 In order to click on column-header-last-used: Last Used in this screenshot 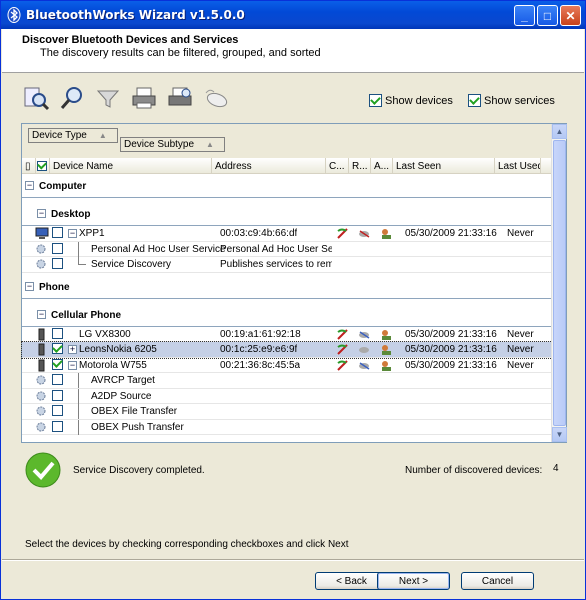, I will do `click(518, 166)`.